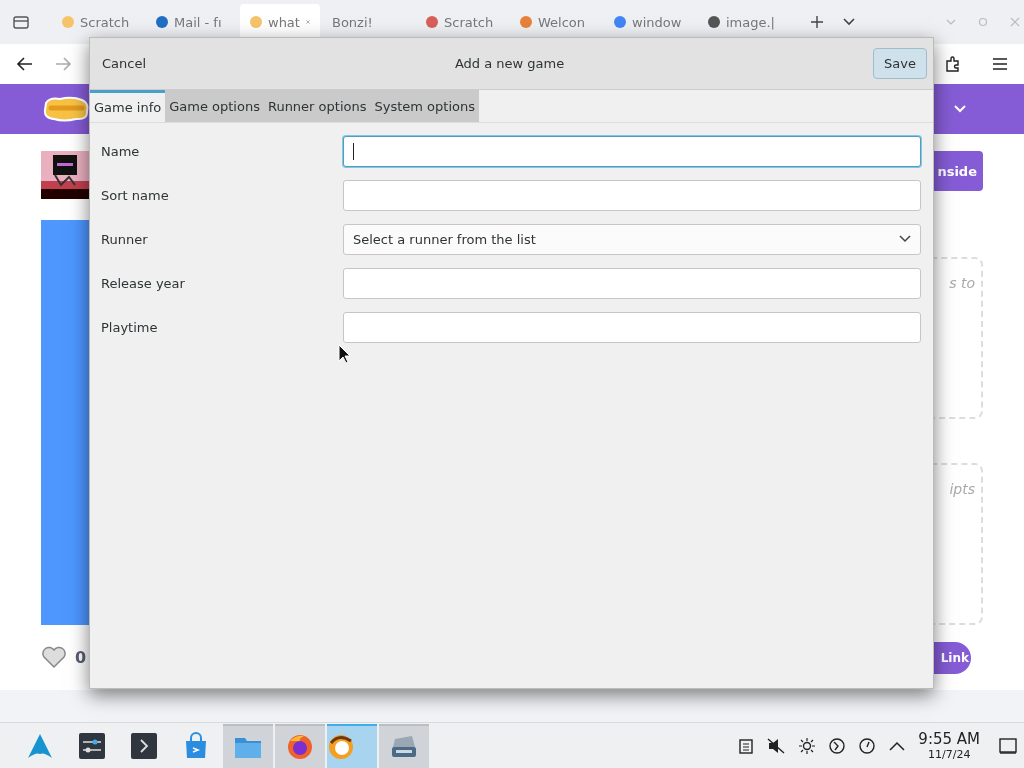 The height and width of the screenshot is (768, 1024). I want to click on new-tab-icon, so click(817, 22).